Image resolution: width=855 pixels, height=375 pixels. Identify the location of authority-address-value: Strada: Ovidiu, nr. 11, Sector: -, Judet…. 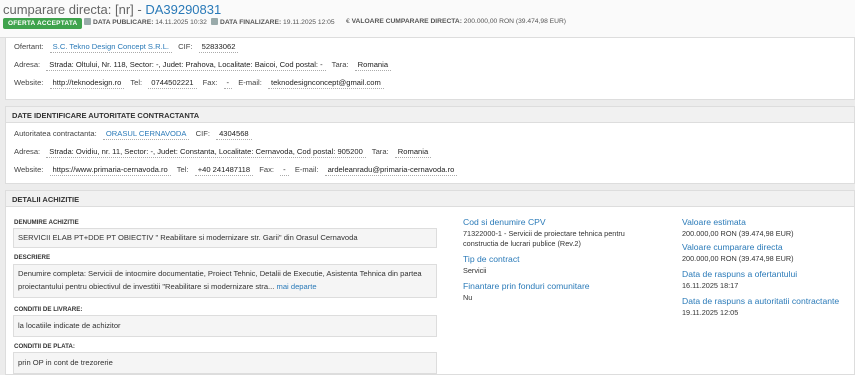
(206, 152).